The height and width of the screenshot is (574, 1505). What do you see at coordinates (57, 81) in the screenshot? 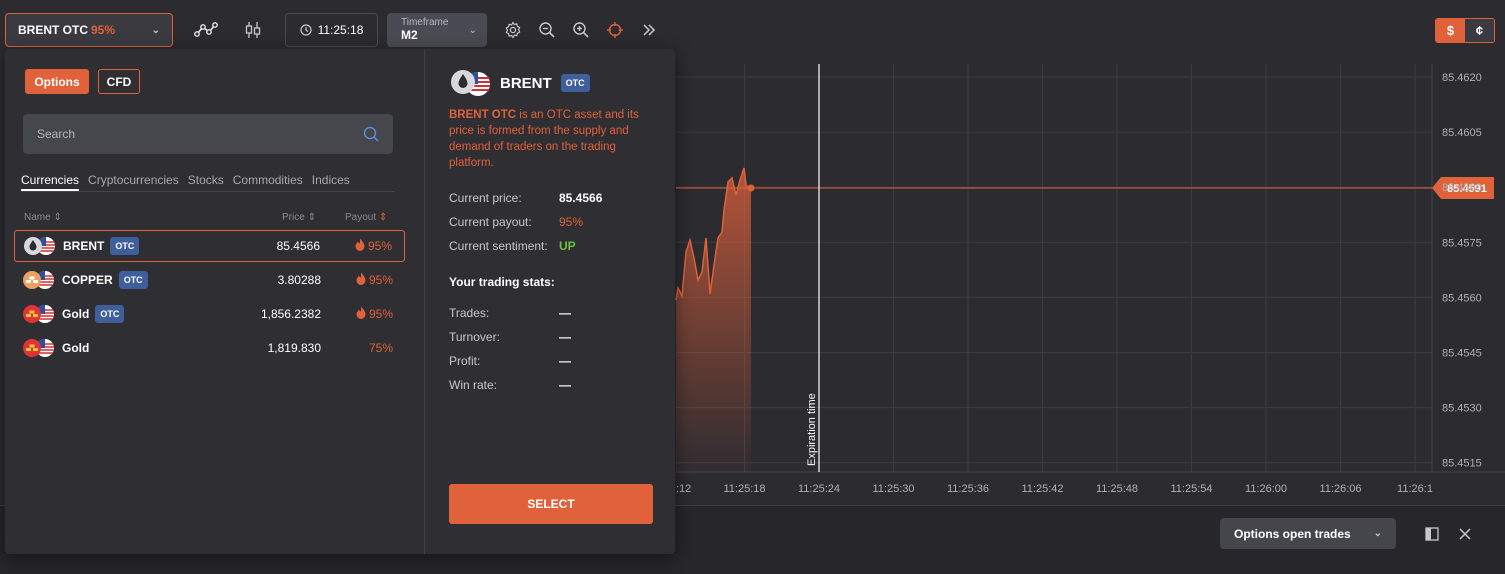
I see `options-type-button: Options` at bounding box center [57, 81].